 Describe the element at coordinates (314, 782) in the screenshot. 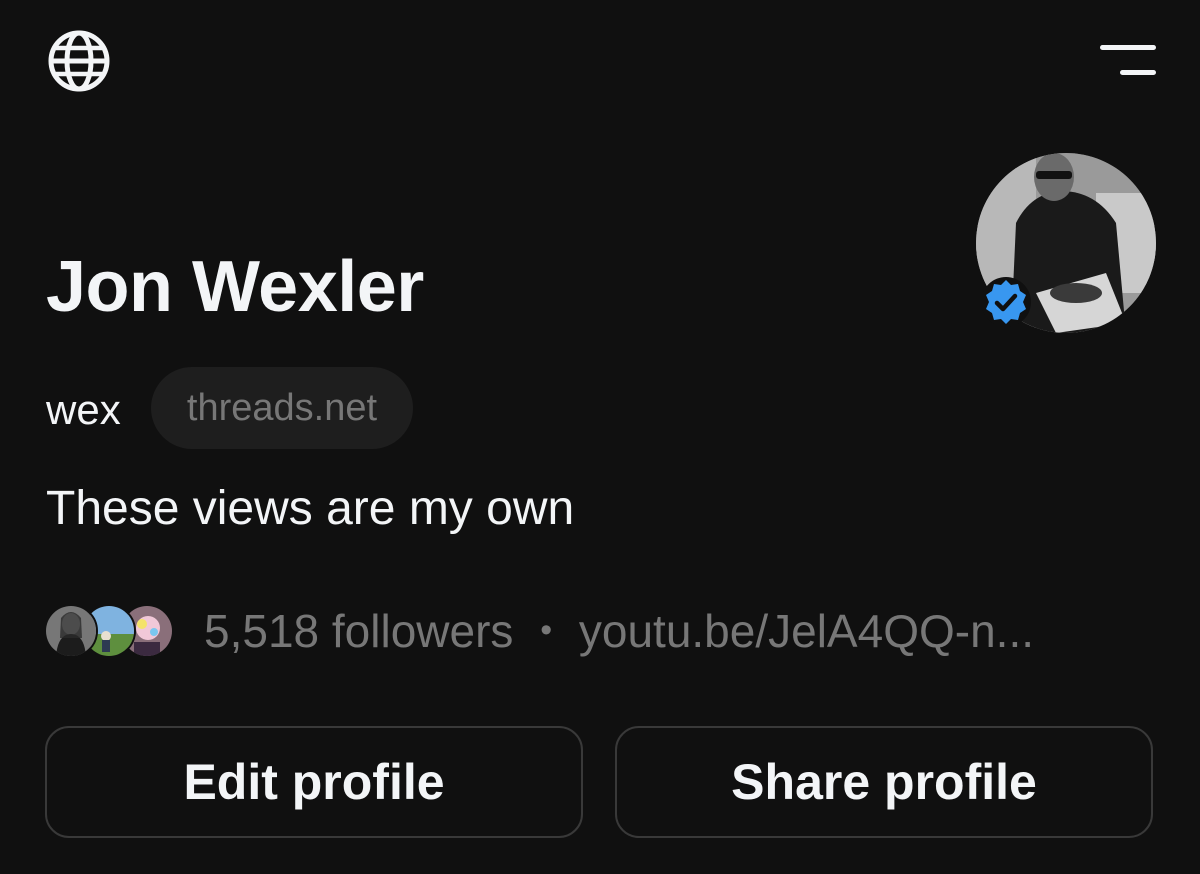

I see `edit-profile-button: Edit profile` at that location.